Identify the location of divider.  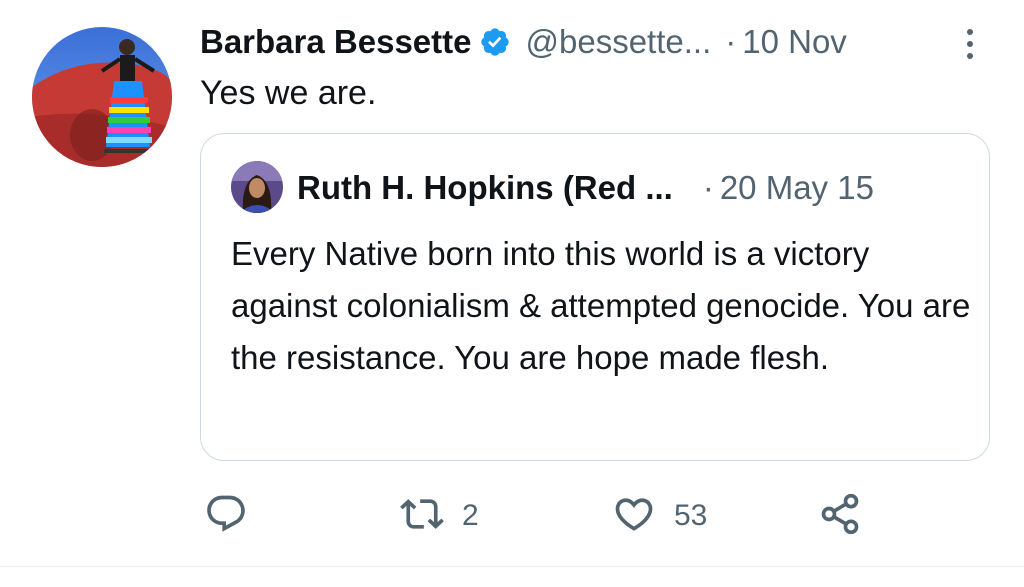
(512, 566).